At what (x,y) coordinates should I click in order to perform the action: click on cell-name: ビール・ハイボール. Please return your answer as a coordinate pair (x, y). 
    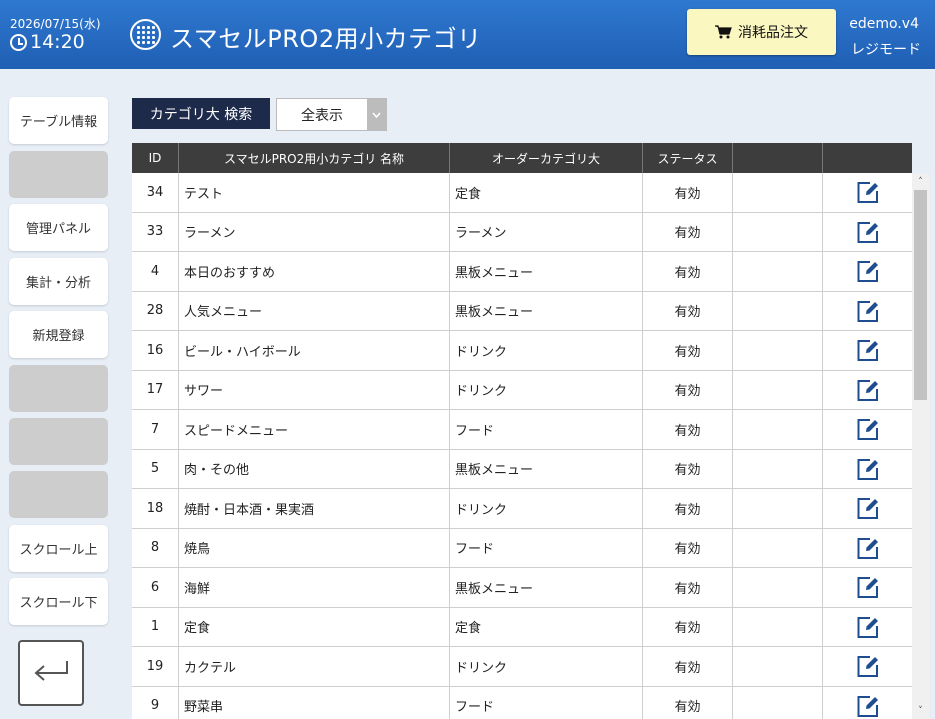
    Looking at the image, I should click on (314, 350).